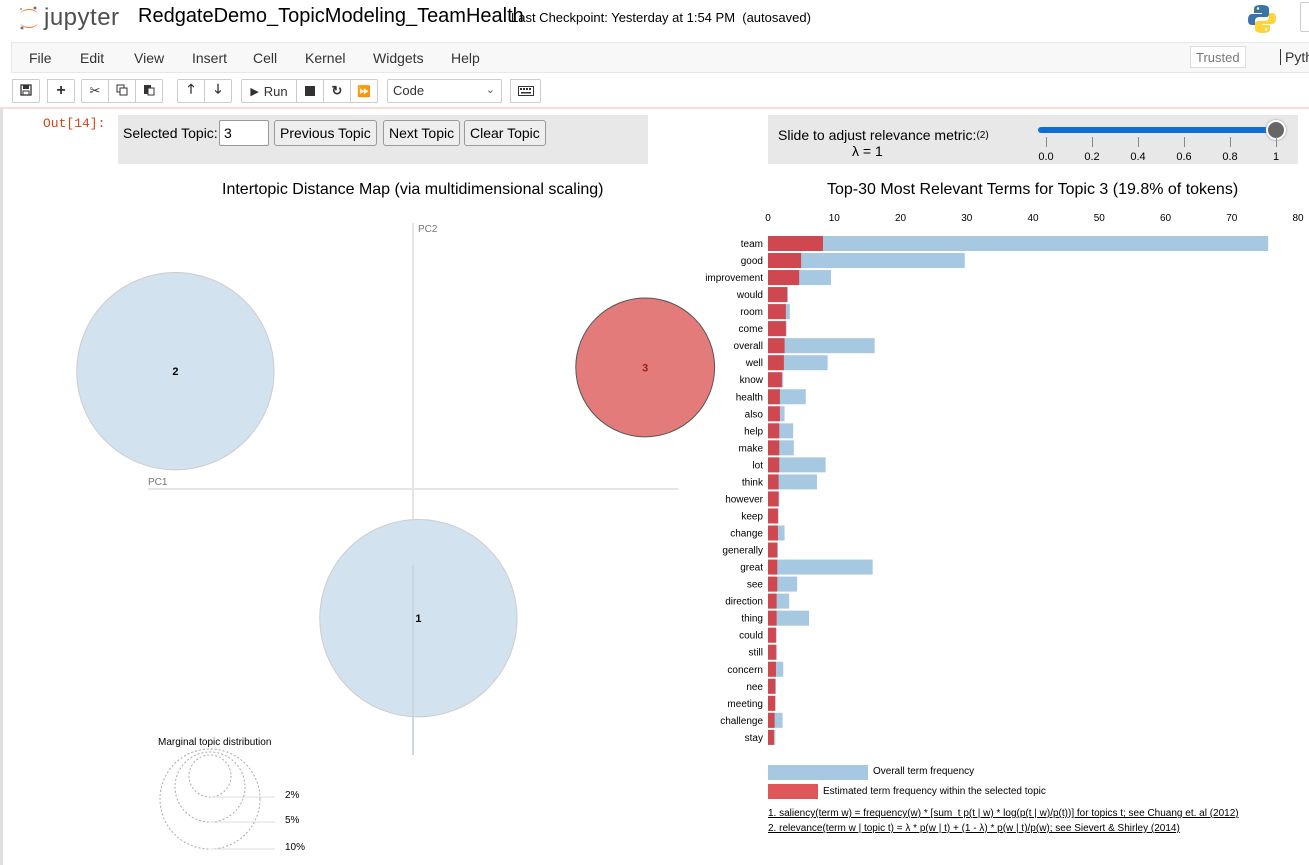  What do you see at coordinates (745, 670) in the screenshot?
I see `term-label: concern` at bounding box center [745, 670].